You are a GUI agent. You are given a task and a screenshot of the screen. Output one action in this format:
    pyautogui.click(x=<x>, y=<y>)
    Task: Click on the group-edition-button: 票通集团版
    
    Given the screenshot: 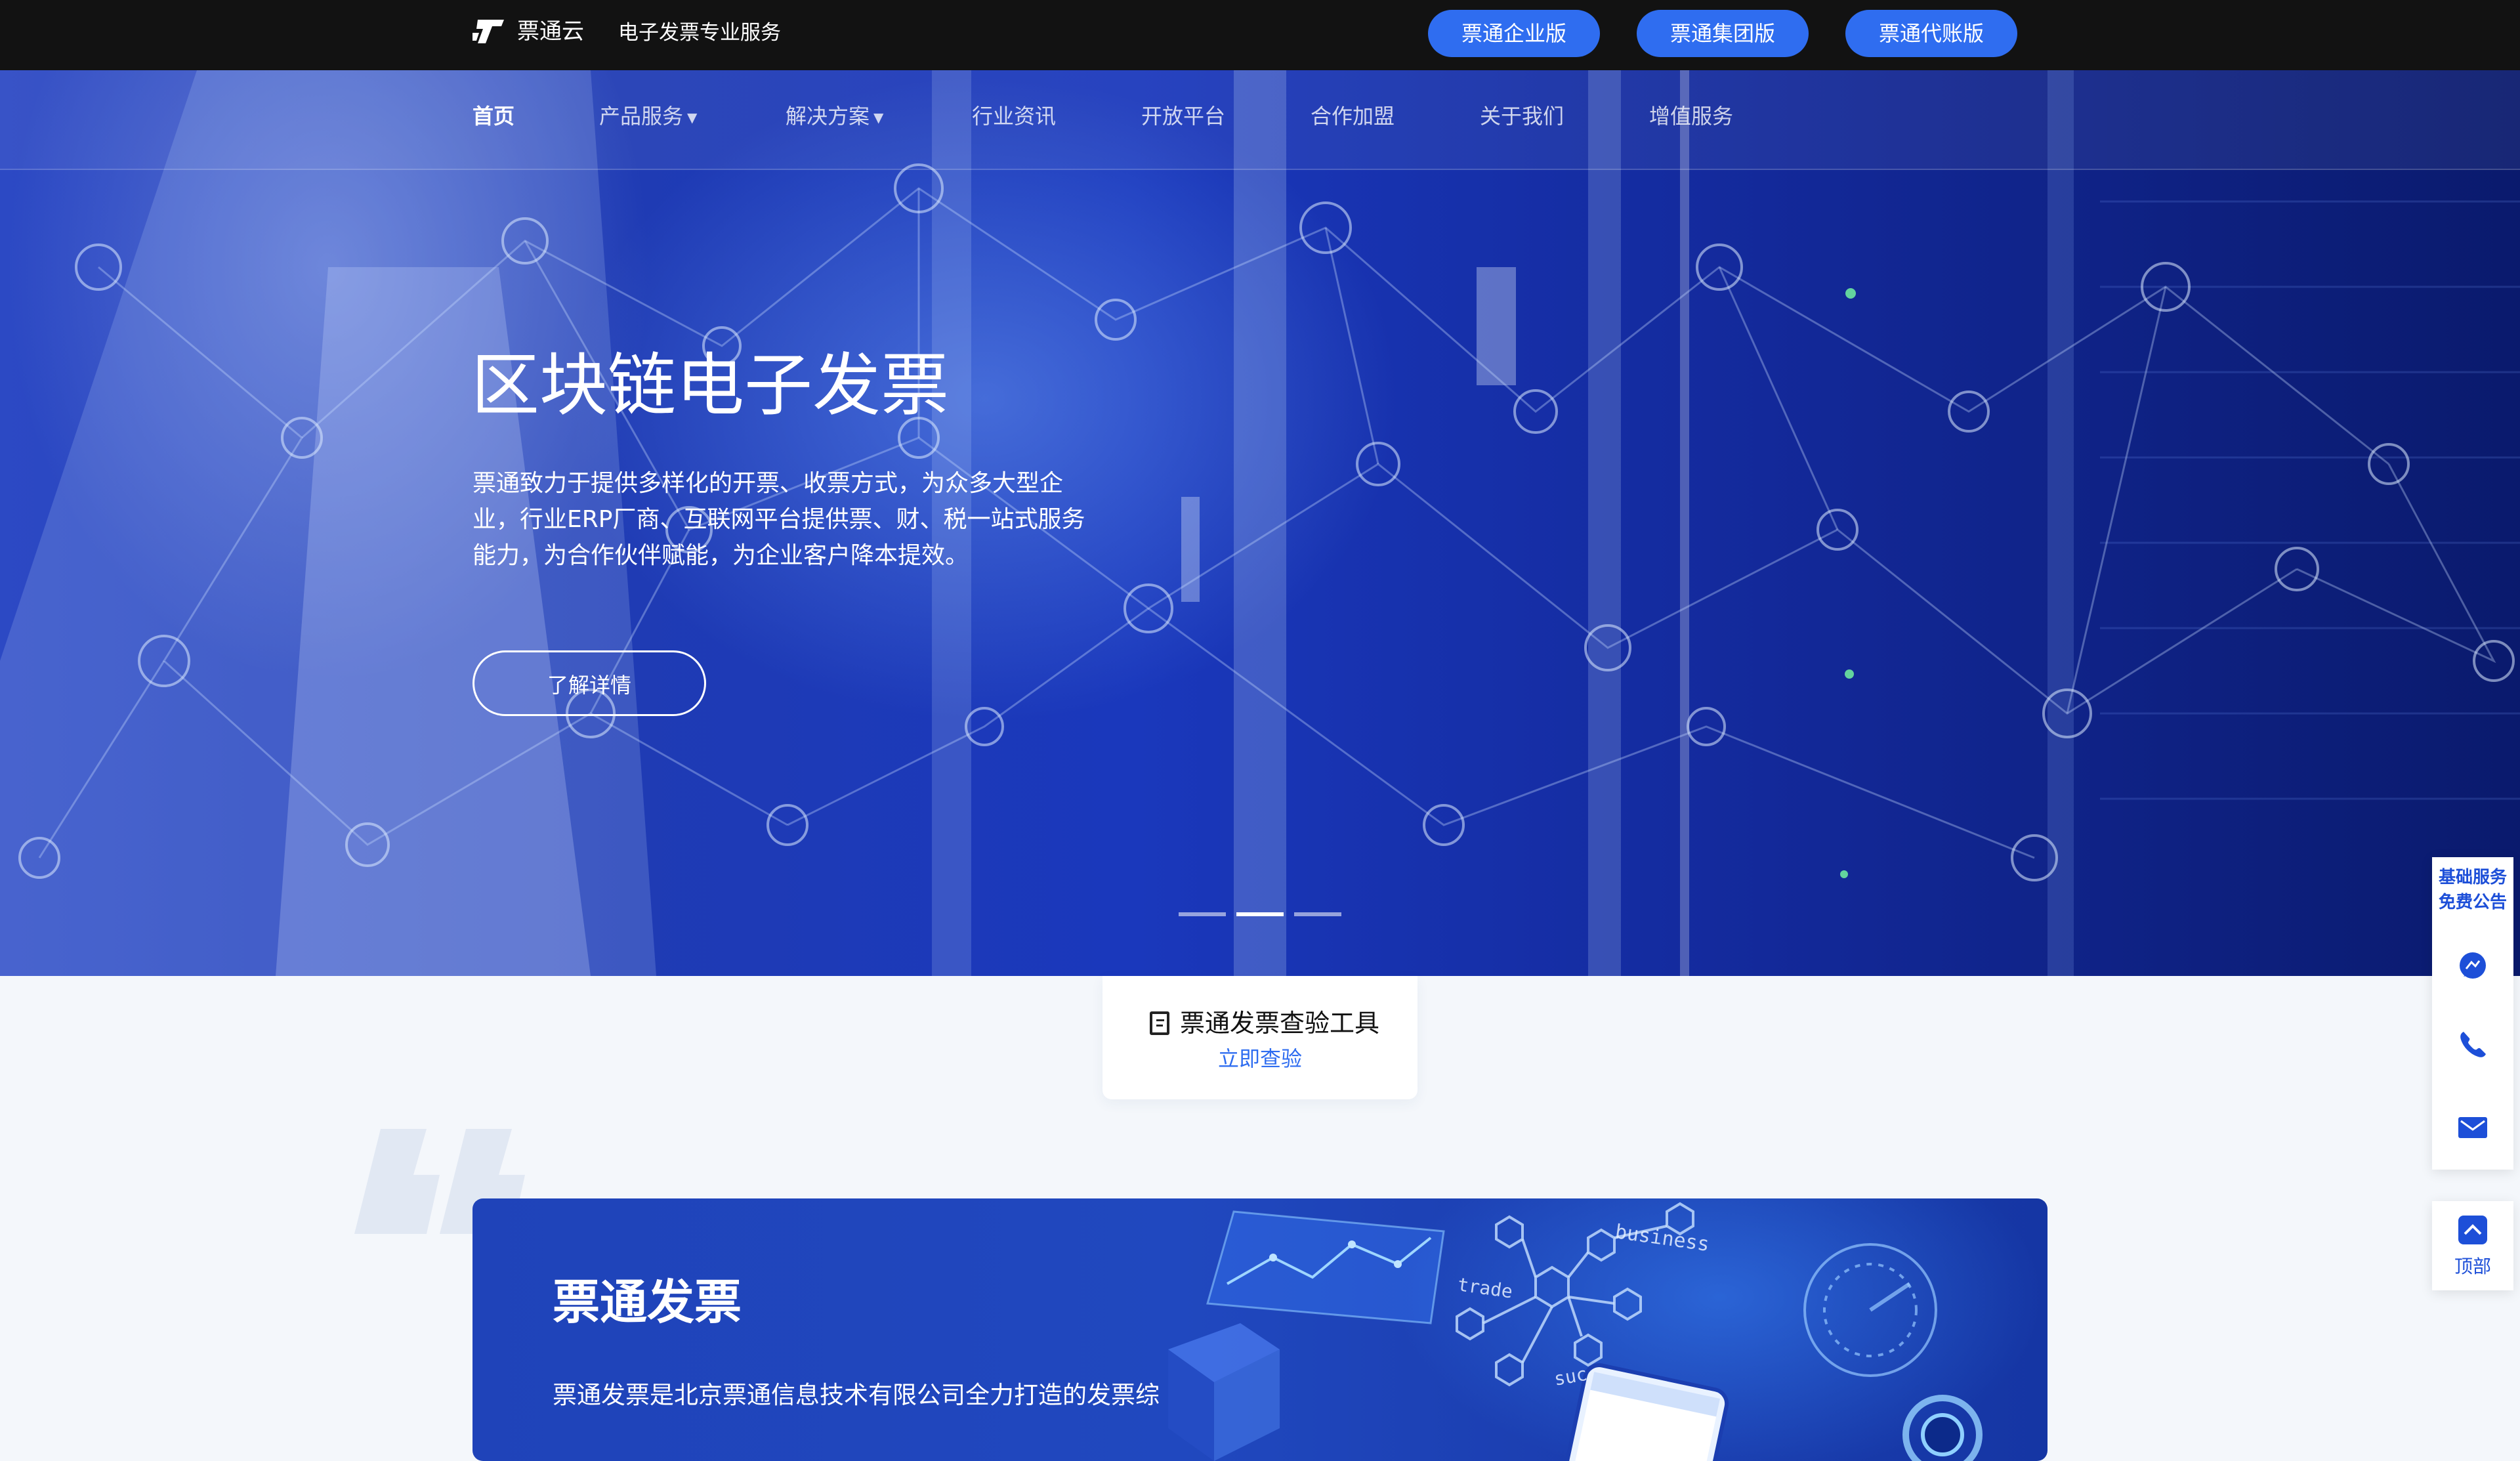 What is the action you would take?
    pyautogui.click(x=1723, y=33)
    